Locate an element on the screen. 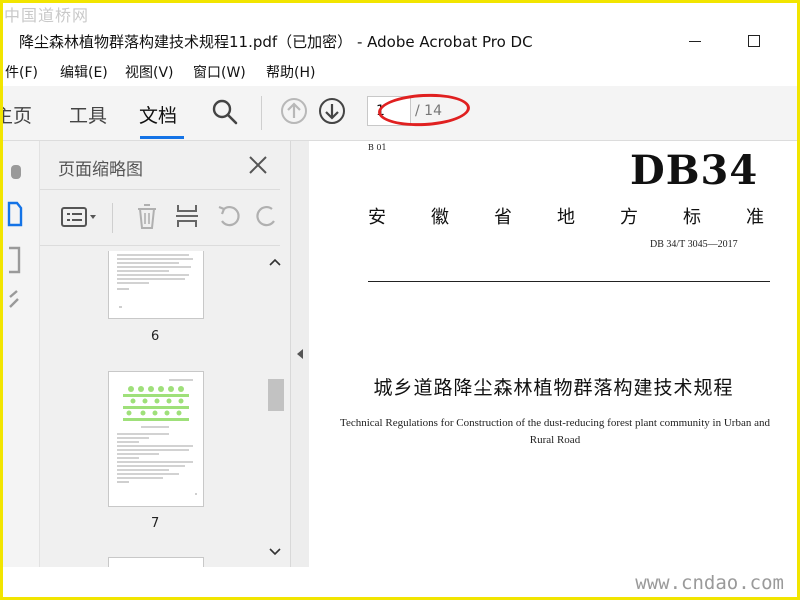 The image size is (800, 600). province-char: 标 is located at coordinates (692, 217).